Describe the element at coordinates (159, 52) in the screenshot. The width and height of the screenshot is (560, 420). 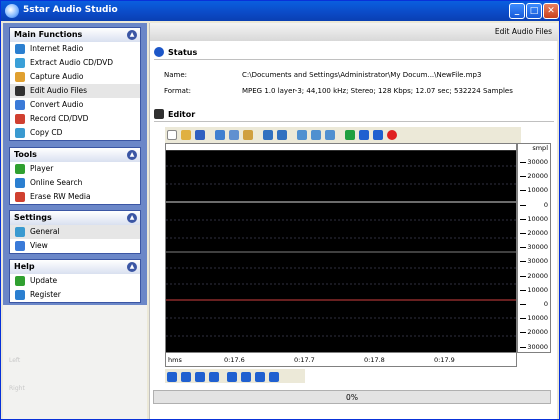
I see `status-icon` at that location.